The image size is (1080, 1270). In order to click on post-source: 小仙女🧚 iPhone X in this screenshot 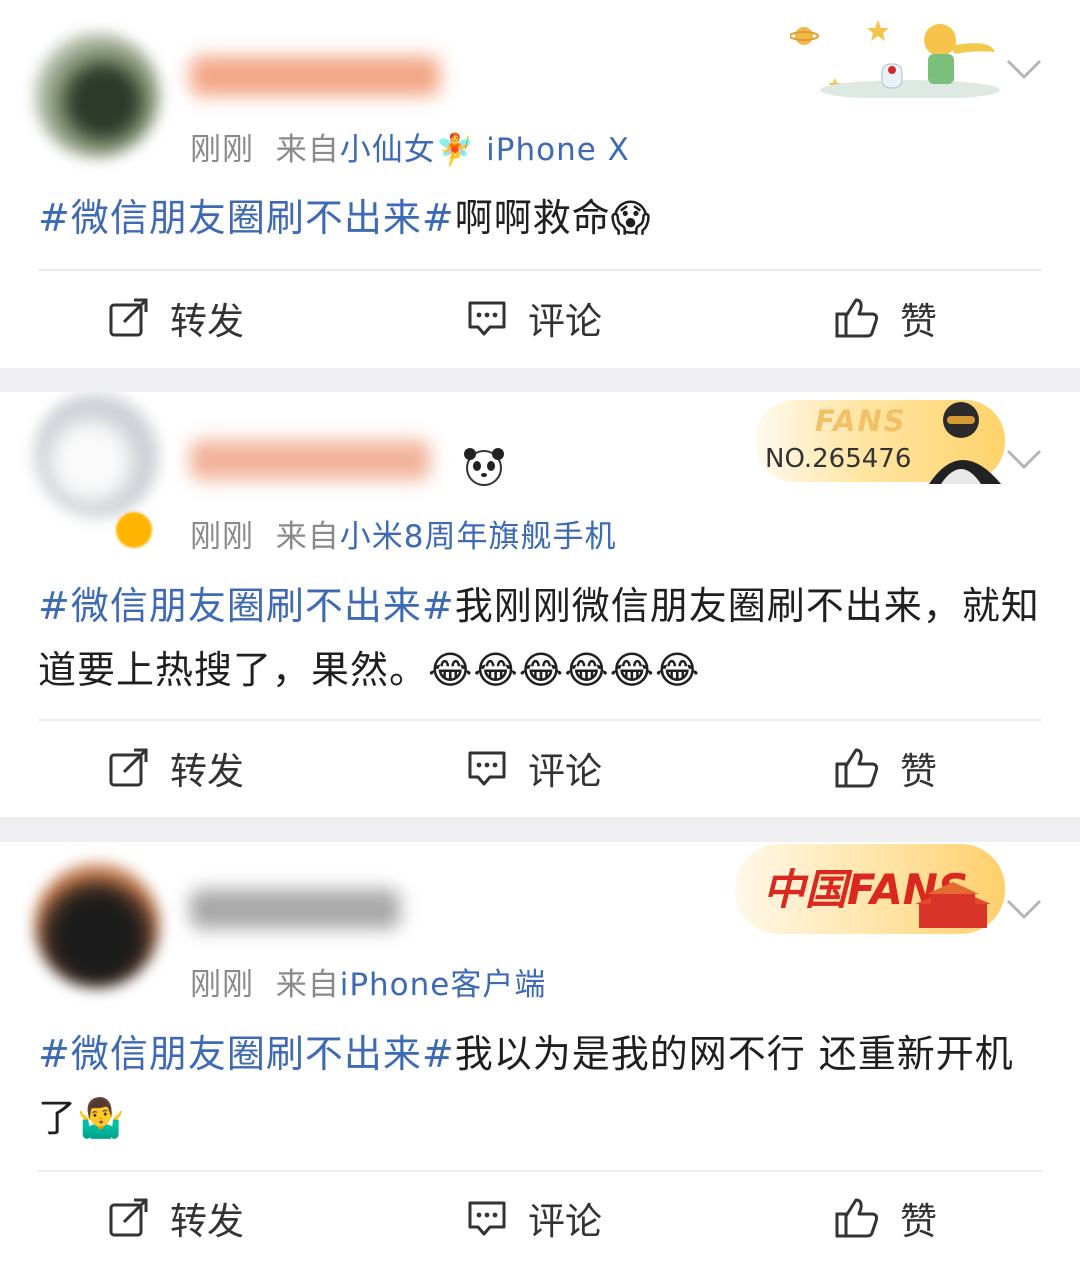, I will do `click(485, 150)`.